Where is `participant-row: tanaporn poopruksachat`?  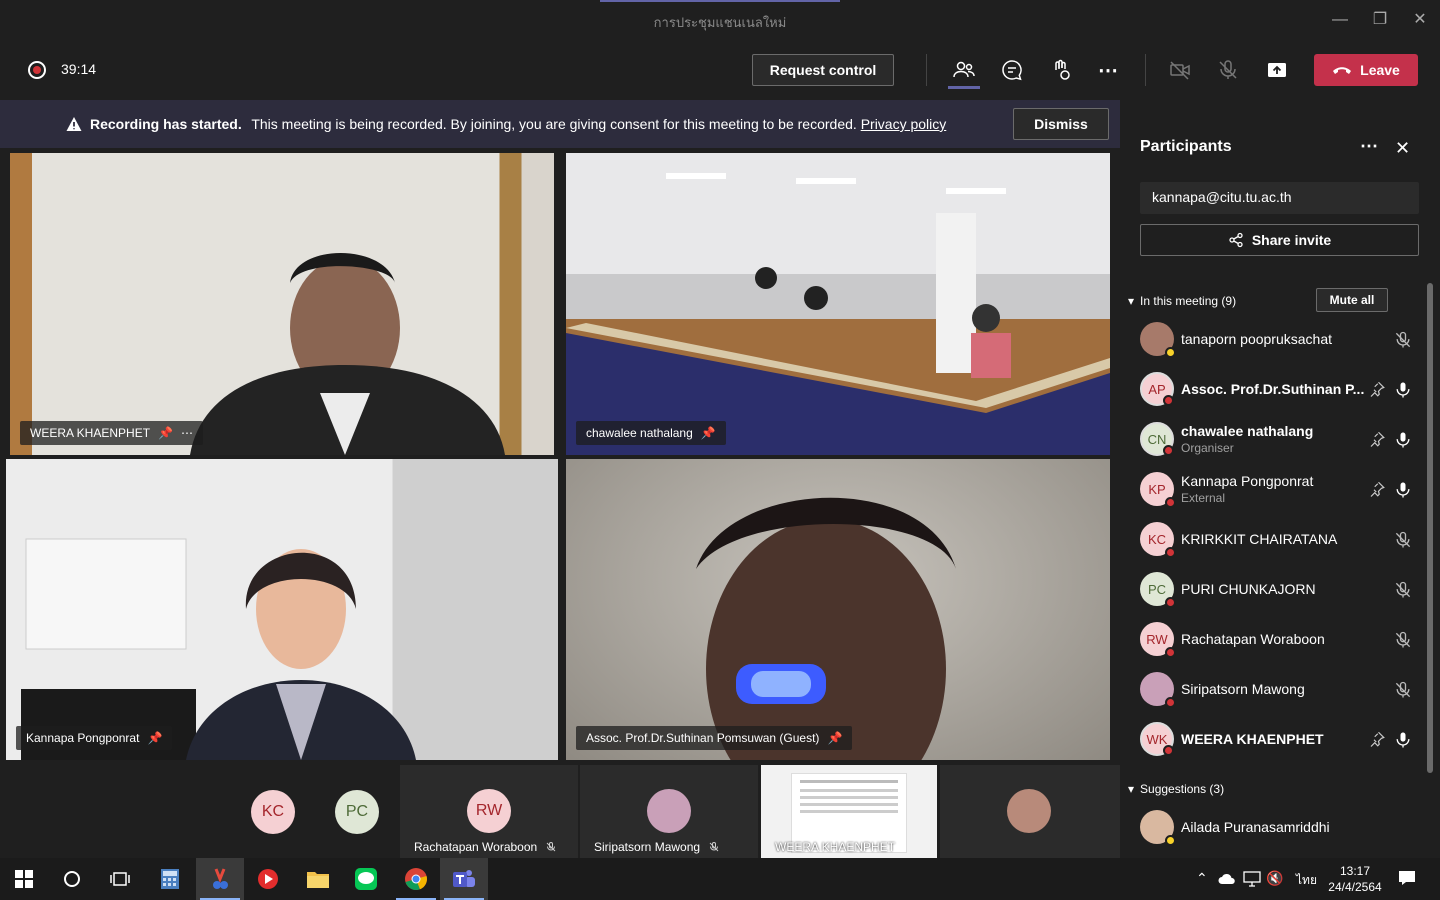
participant-row: tanaporn poopruksachat is located at coordinates (1275, 340).